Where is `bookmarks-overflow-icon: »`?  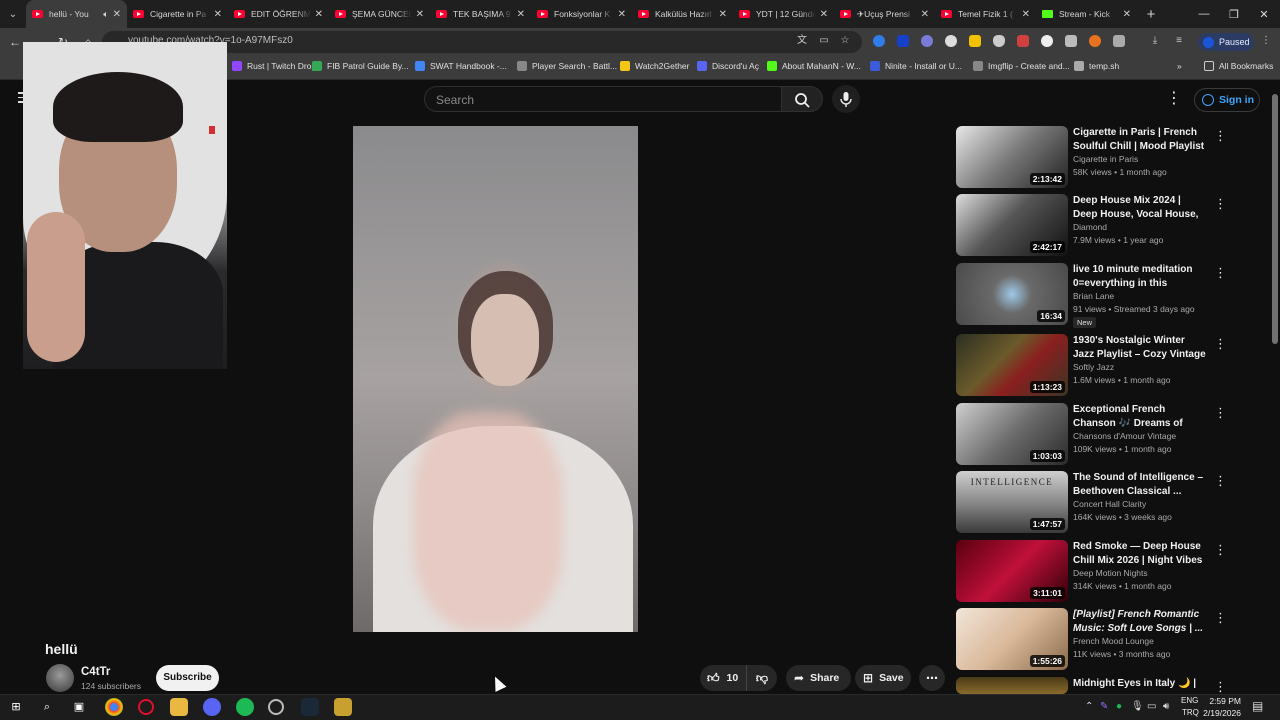
bookmarks-overflow-icon: » is located at coordinates (1179, 66).